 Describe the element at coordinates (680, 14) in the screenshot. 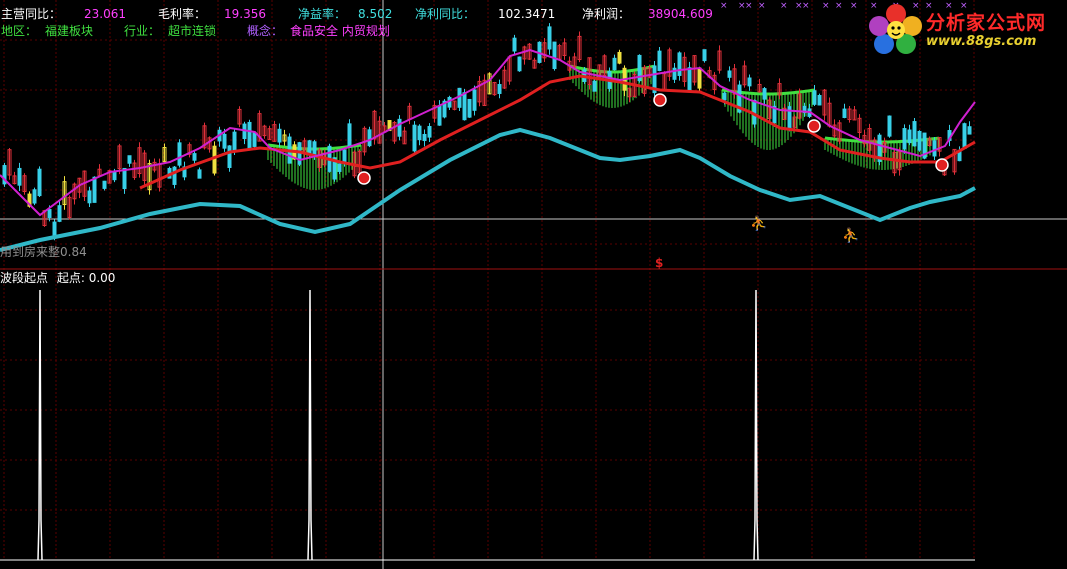

I see `value-net-profit: 38904.609` at that location.